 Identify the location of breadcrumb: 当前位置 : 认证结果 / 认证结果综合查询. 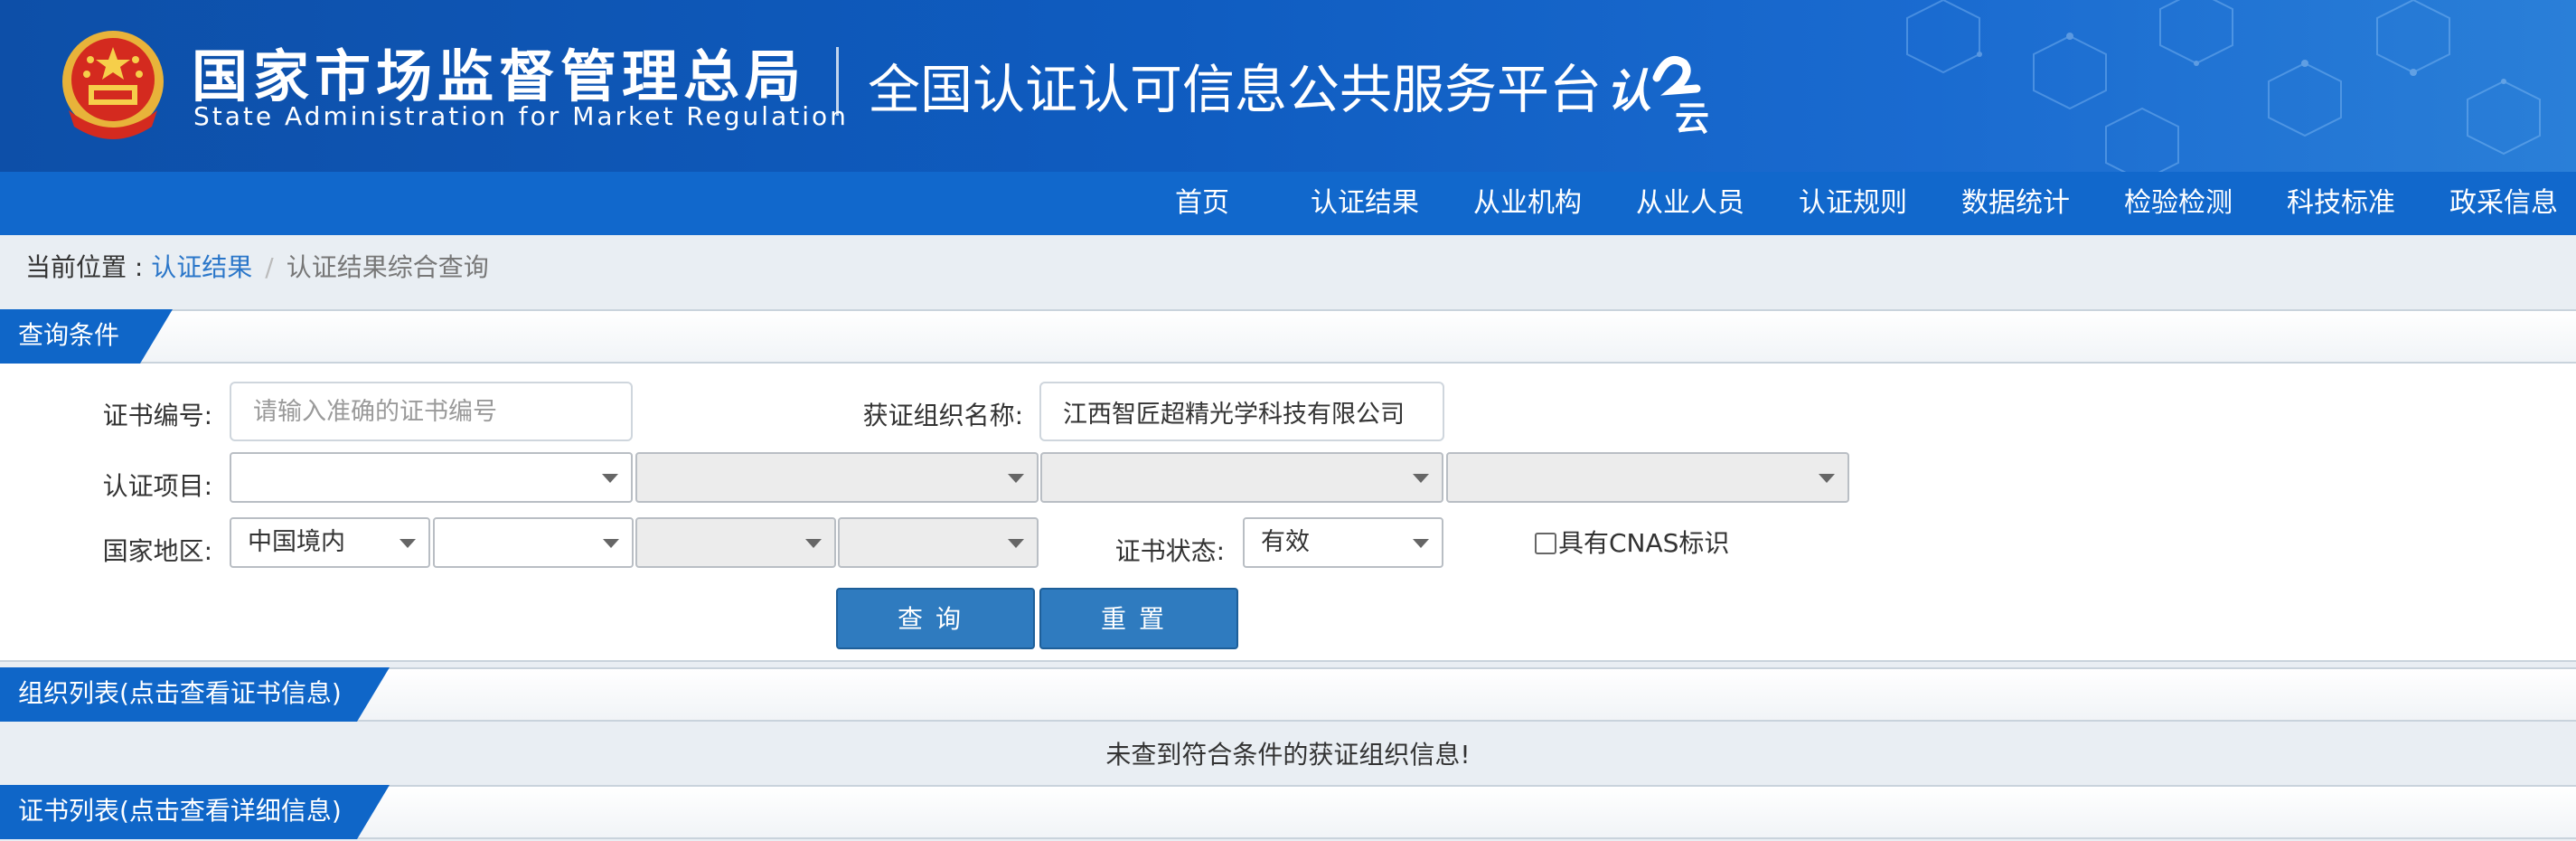
(257, 267).